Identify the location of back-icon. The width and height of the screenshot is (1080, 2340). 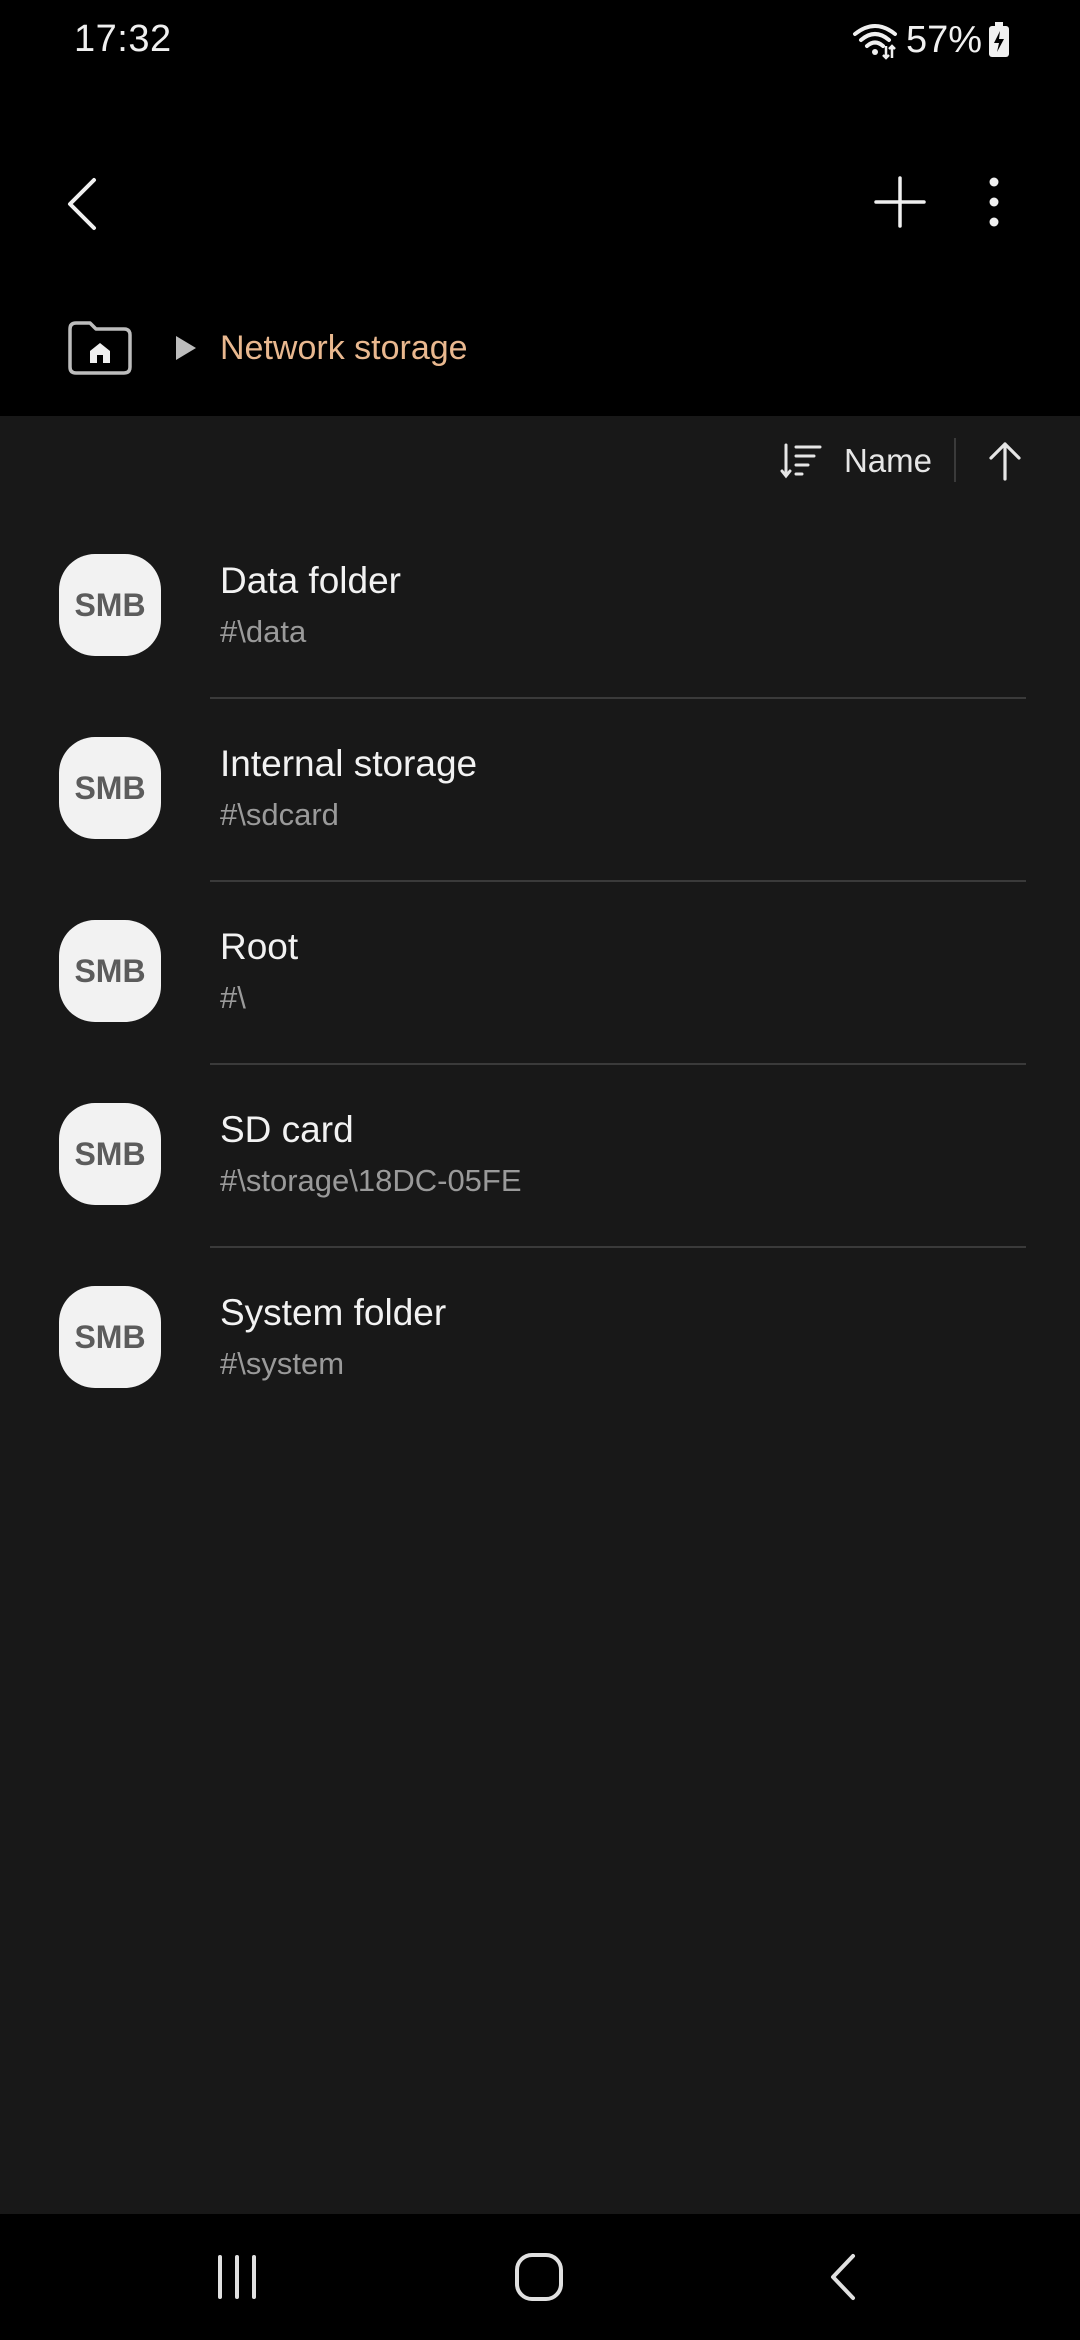
(843, 2277).